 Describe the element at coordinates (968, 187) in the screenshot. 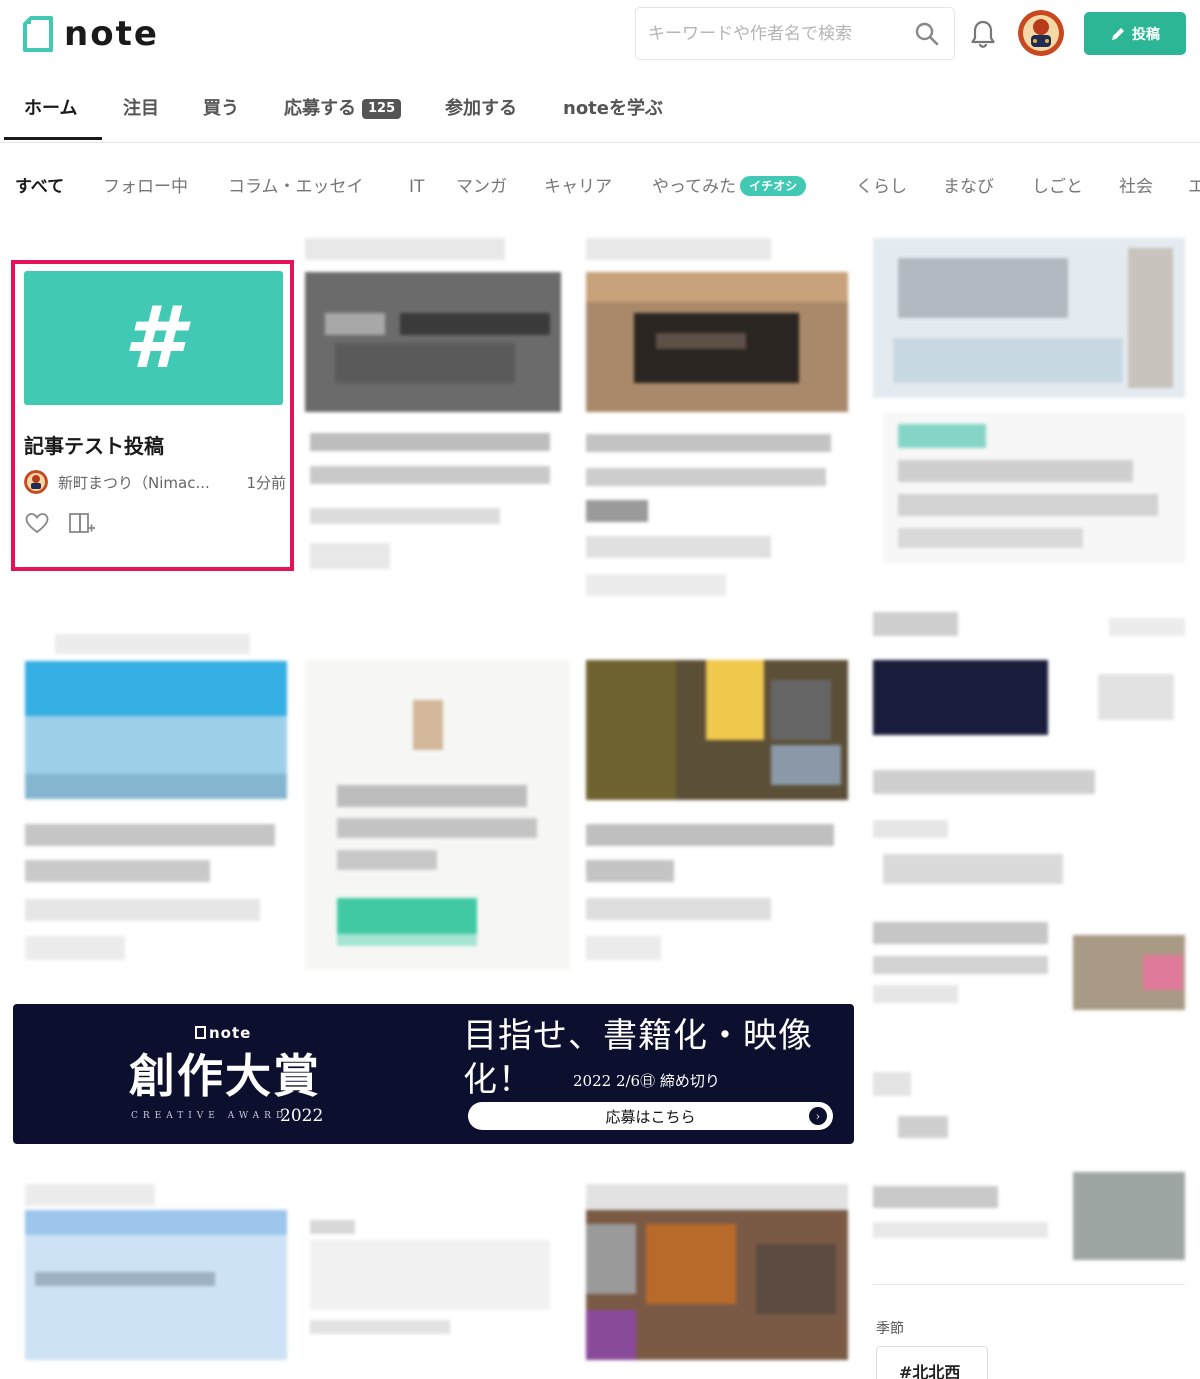

I see `category-learning: まなび` at that location.